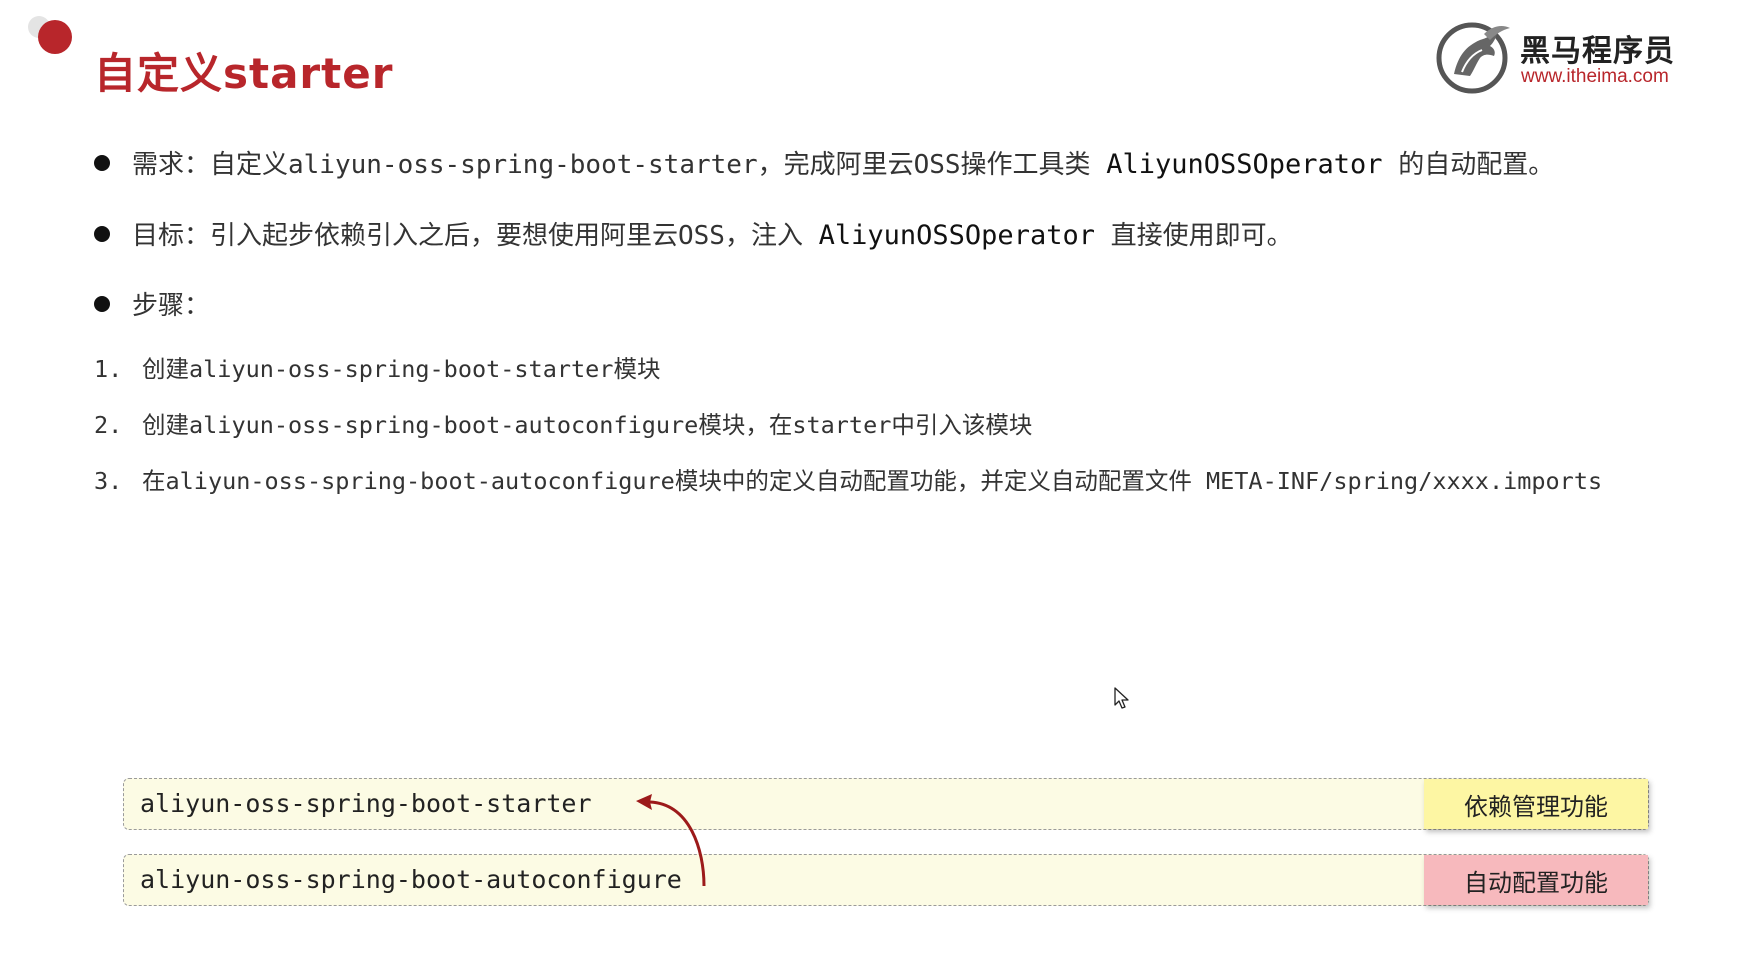 The width and height of the screenshot is (1739, 961). What do you see at coordinates (108, 369) in the screenshot?
I see `step-number: 1.` at bounding box center [108, 369].